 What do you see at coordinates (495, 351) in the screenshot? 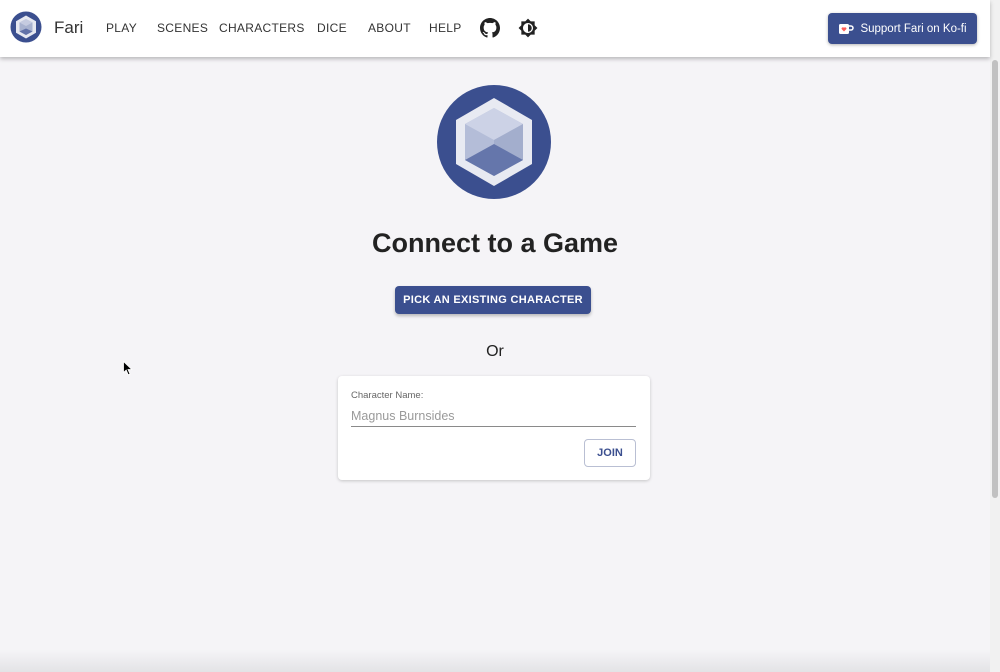
I see `or-divider-text: Or` at bounding box center [495, 351].